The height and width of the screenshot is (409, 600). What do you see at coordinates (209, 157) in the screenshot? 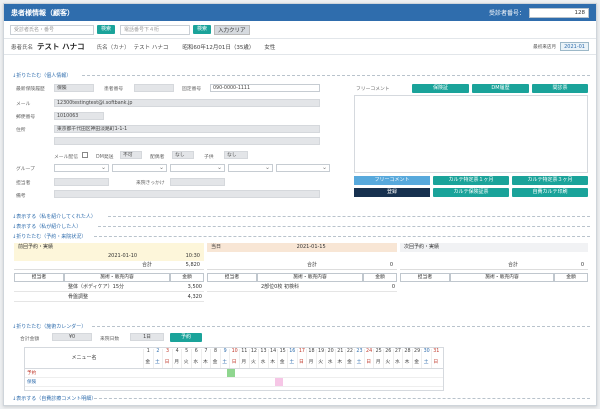
I see `child-label: 子供` at bounding box center [209, 157].